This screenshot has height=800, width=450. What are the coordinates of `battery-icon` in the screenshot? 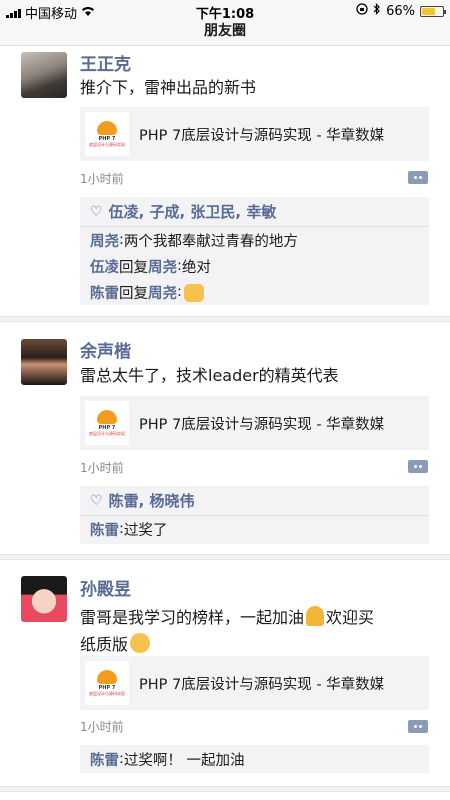 It's located at (433, 11).